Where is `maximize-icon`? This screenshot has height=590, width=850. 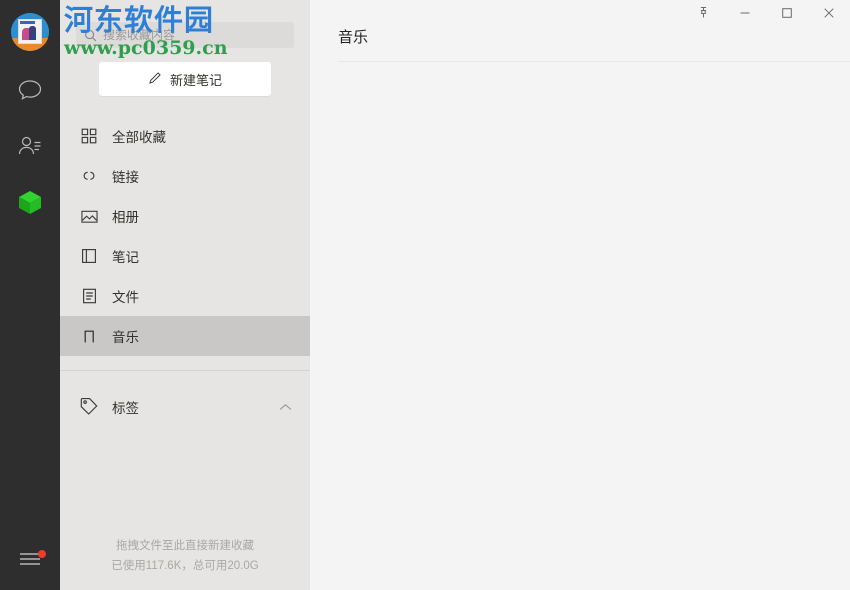
maximize-icon is located at coordinates (787, 15).